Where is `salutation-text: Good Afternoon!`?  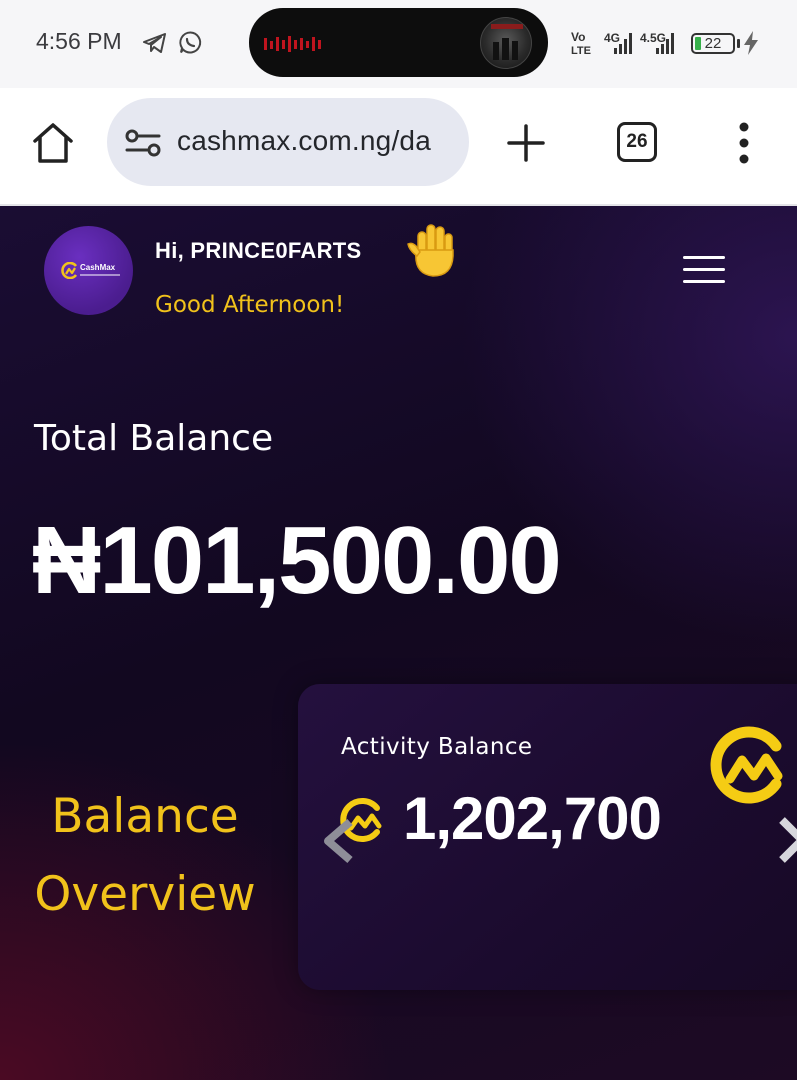 salutation-text: Good Afternoon! is located at coordinates (250, 305).